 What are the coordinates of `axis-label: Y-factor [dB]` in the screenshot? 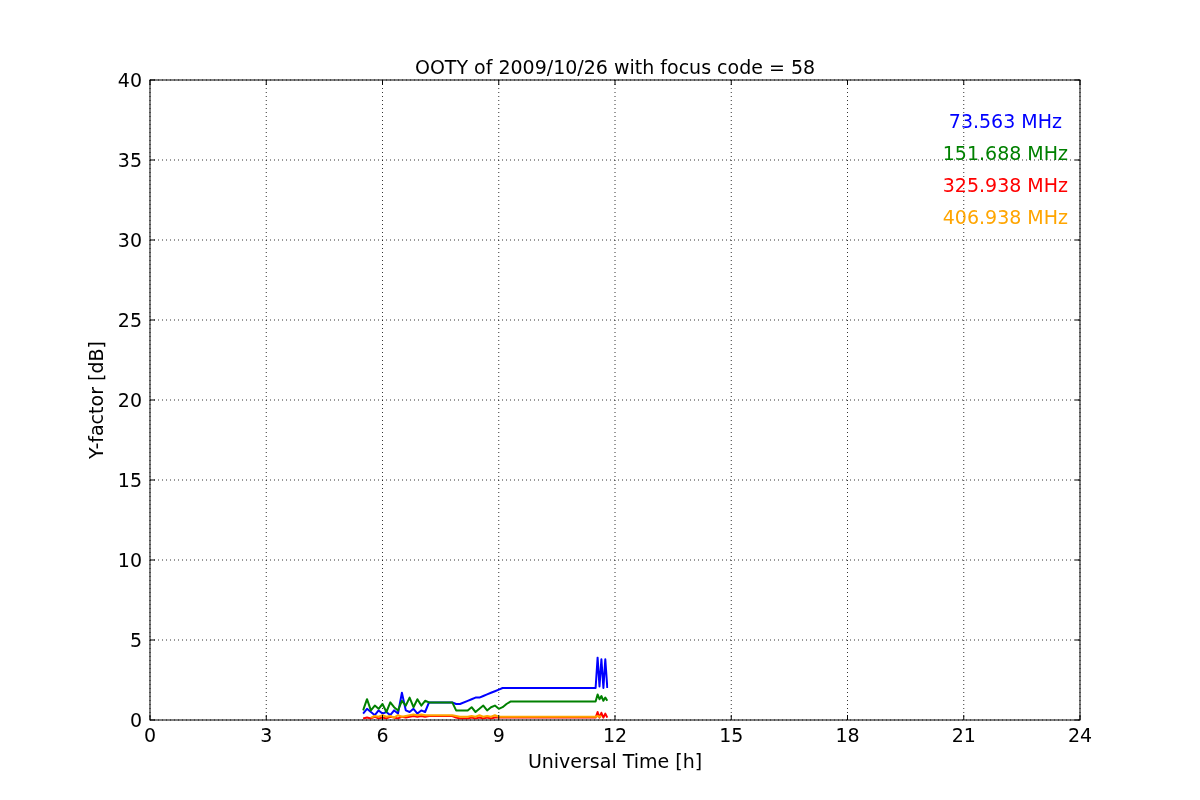 It's located at (96, 400).